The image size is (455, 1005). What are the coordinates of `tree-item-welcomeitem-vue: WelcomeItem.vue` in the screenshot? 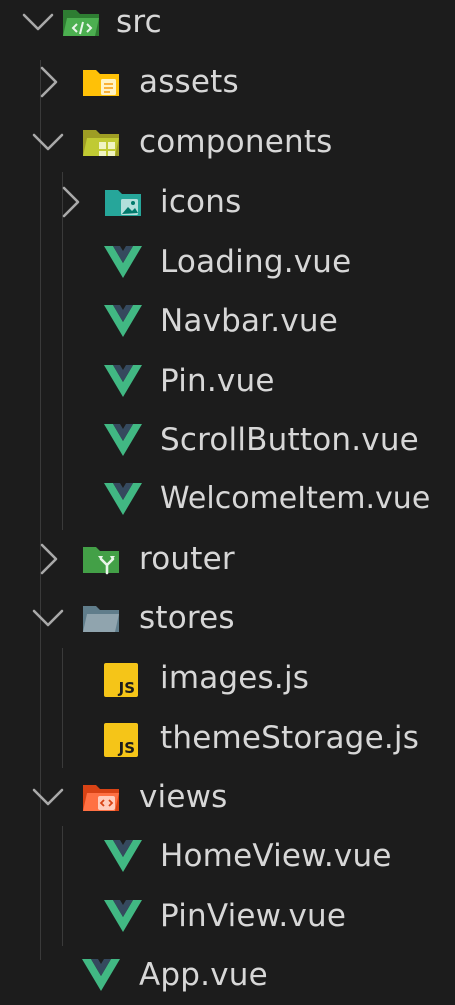 It's located at (227, 499).